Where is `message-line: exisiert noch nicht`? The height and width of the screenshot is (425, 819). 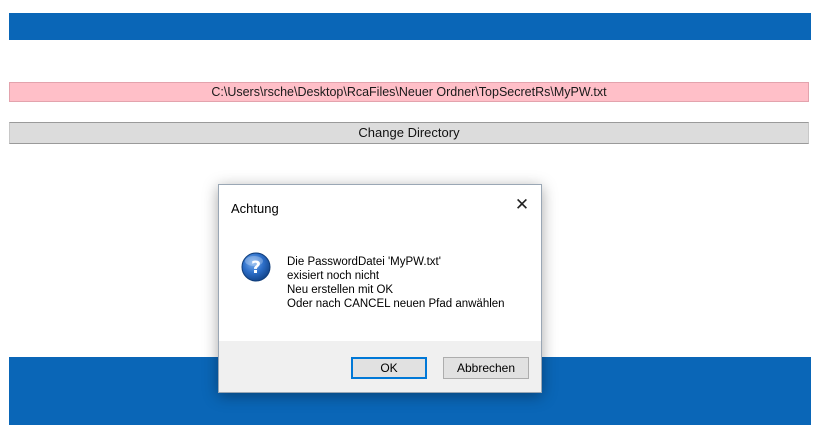
message-line: exisiert noch nicht is located at coordinates (333, 276).